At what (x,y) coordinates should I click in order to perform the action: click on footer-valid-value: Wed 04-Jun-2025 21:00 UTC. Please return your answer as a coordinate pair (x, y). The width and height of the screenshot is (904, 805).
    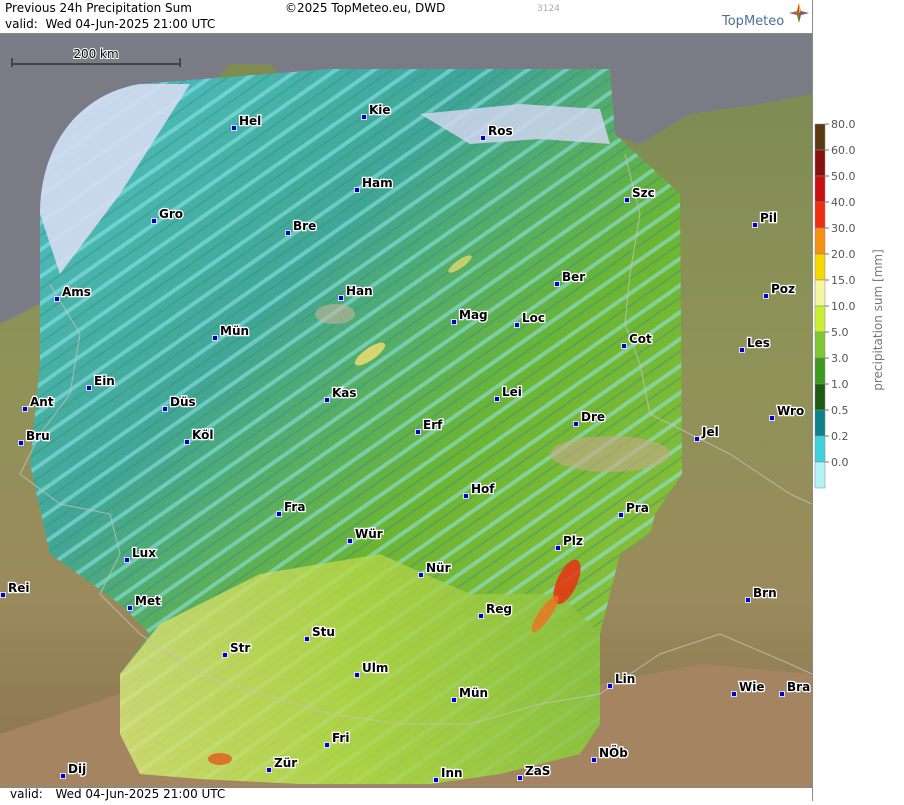
    Looking at the image, I should click on (140, 794).